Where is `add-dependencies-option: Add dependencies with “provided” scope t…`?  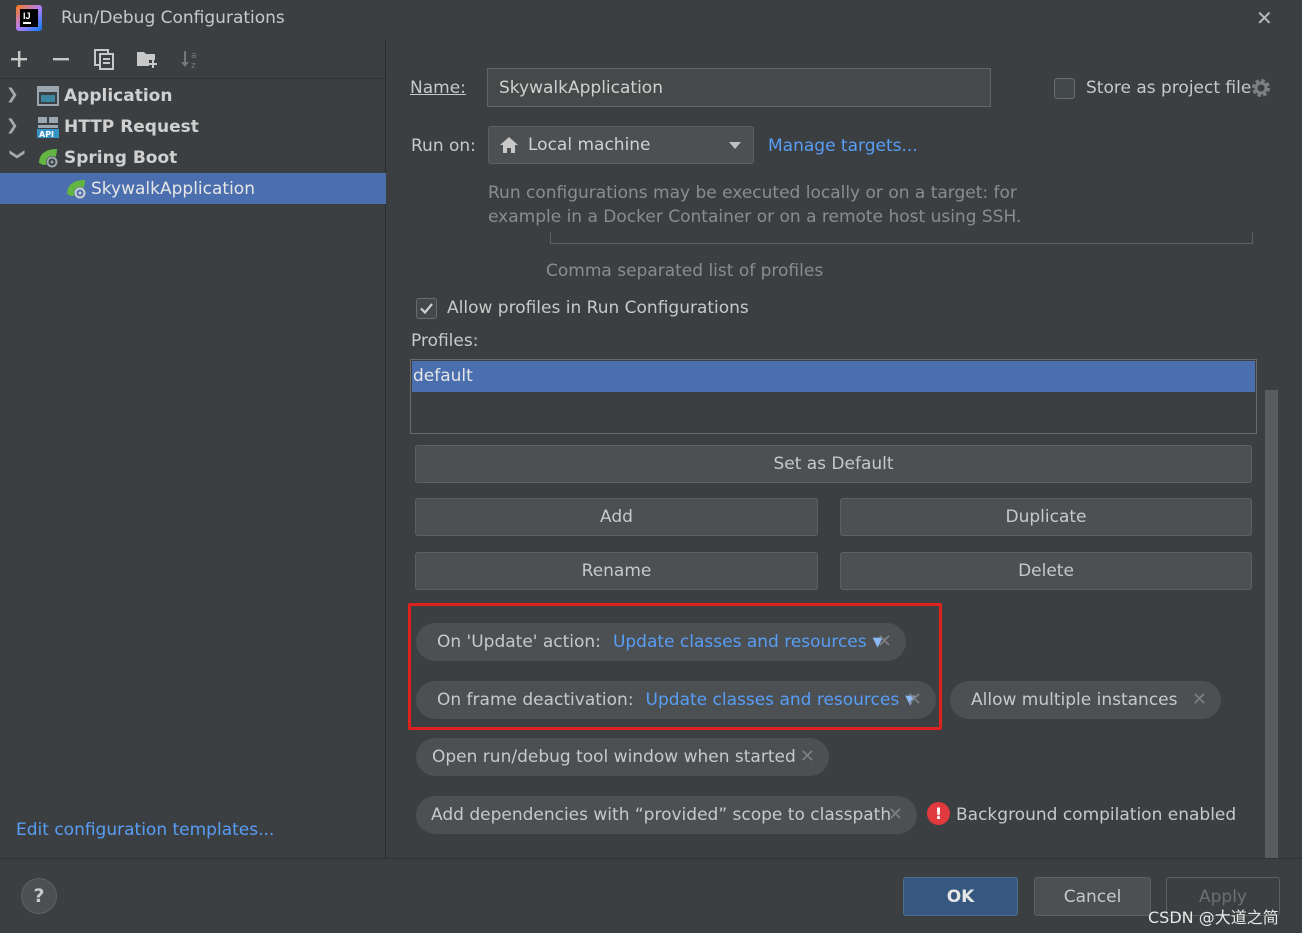
add-dependencies-option: Add dependencies with “provided” scope t… is located at coordinates (666, 815).